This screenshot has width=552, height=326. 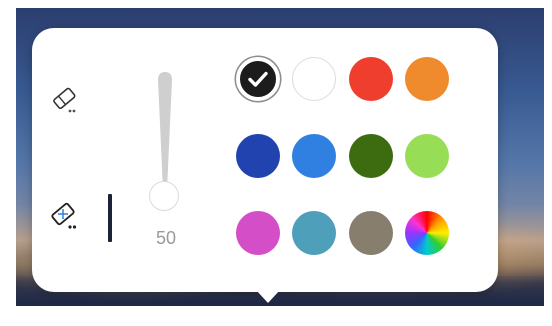 What do you see at coordinates (165, 132) in the screenshot?
I see `stroke-size-slider-track` at bounding box center [165, 132].